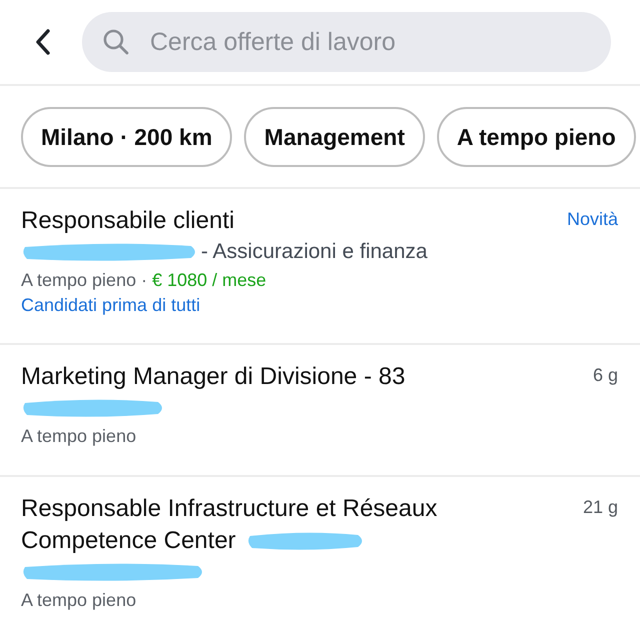 The image size is (640, 626). Describe the element at coordinates (84, 280) in the screenshot. I see `job-type: A tempo pieno ·` at that location.